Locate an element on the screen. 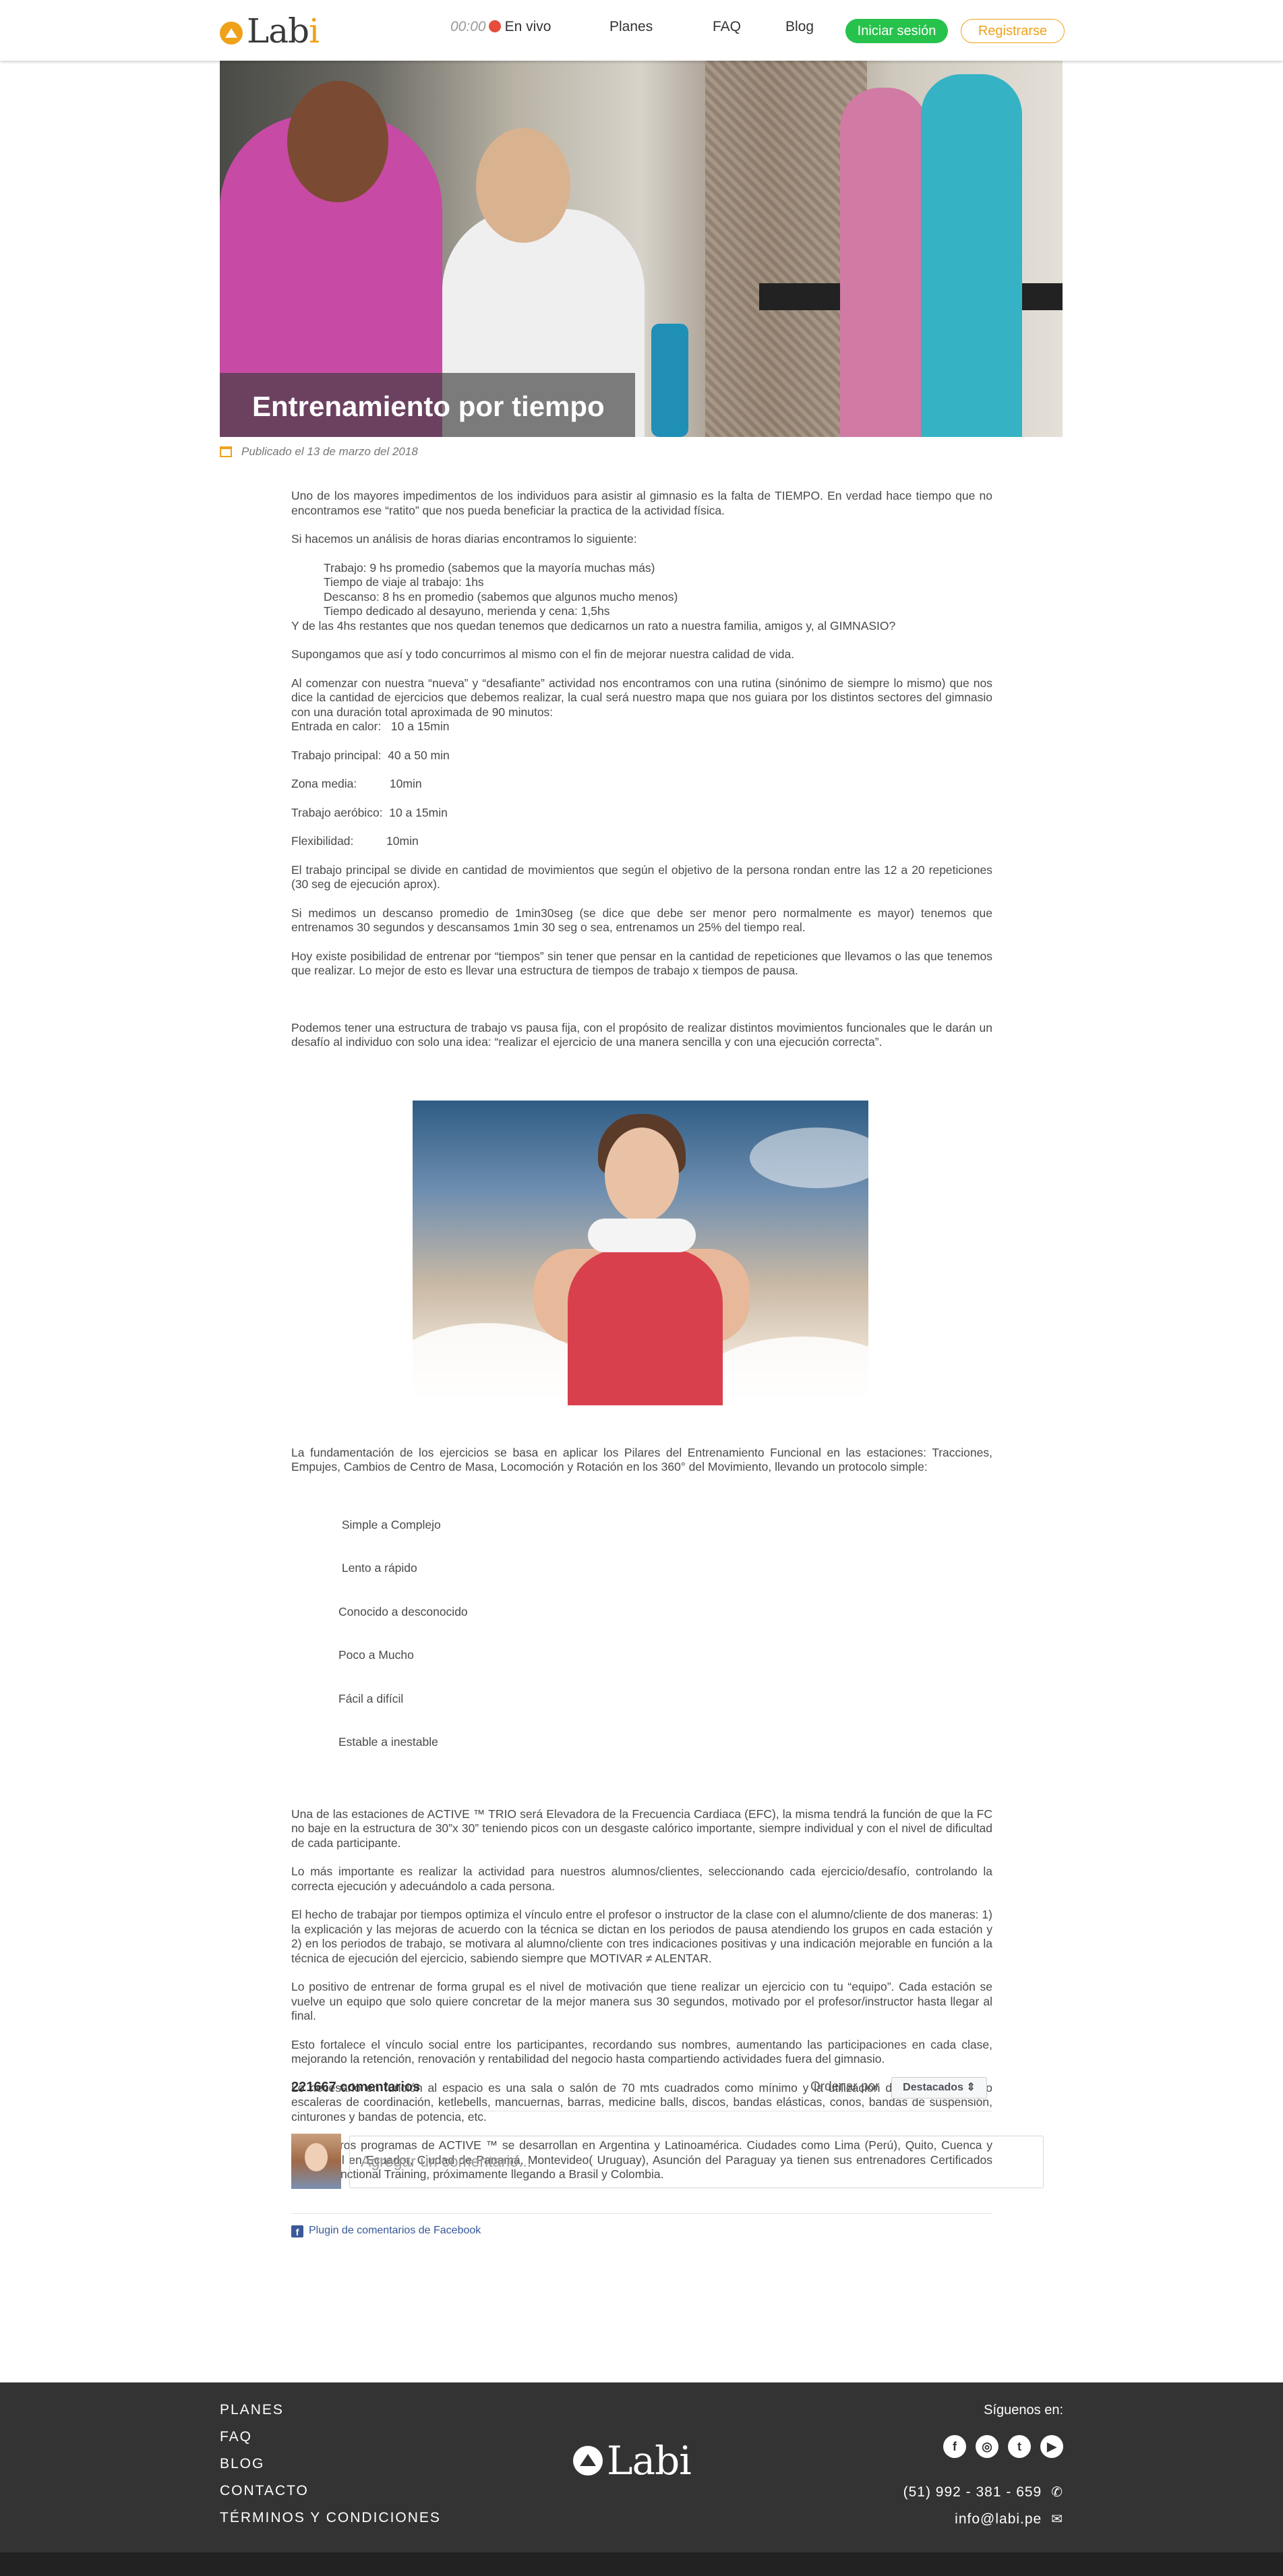 Image resolution: width=1283 pixels, height=2576 pixels. footer-link-blog: BLOG is located at coordinates (330, 2464).